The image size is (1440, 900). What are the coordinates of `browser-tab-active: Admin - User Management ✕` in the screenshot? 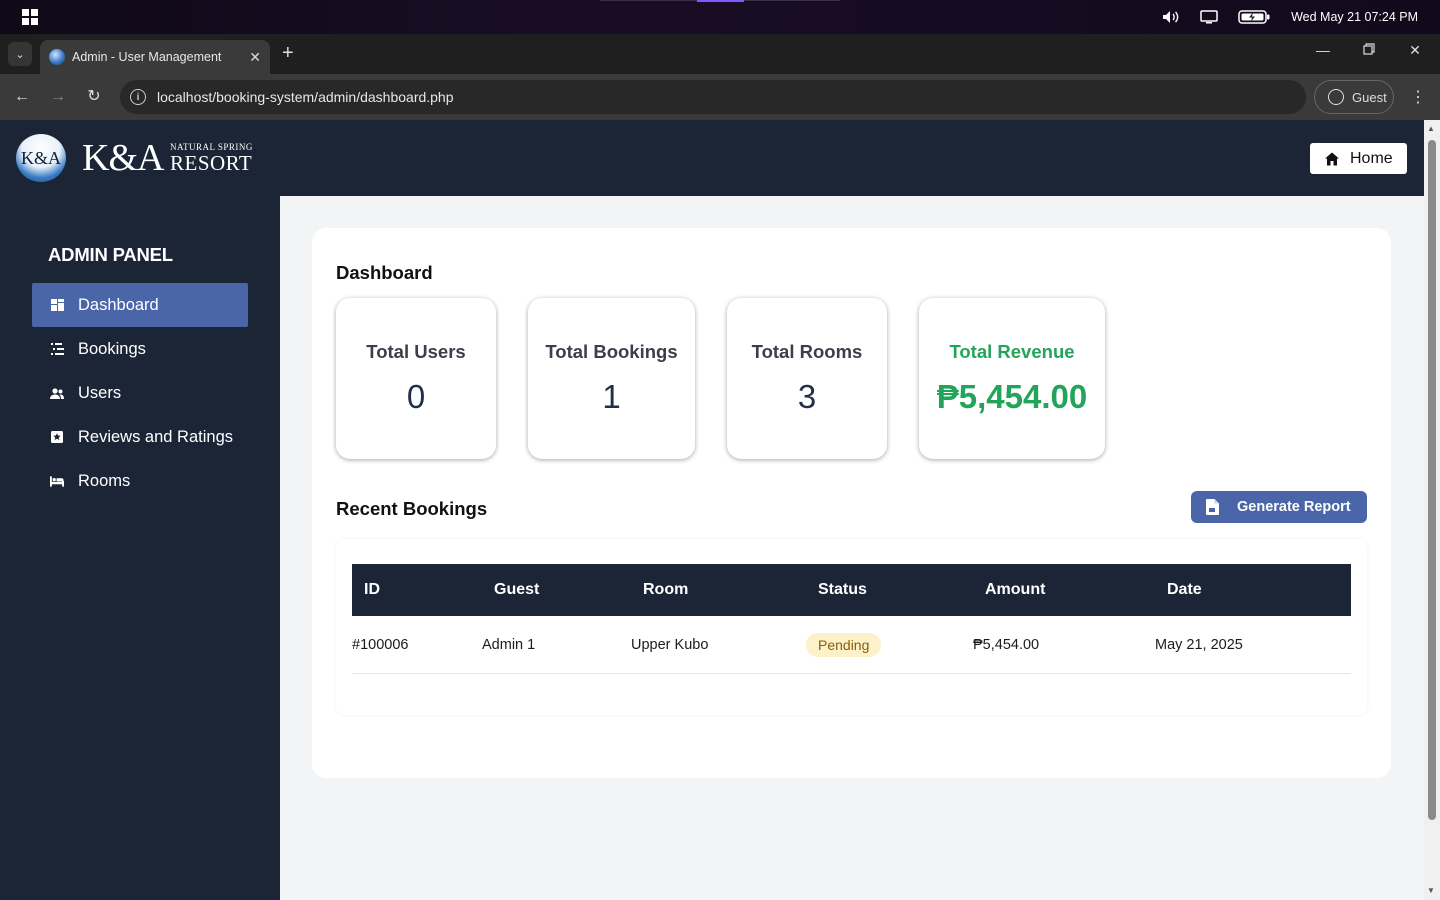 It's located at (155, 57).